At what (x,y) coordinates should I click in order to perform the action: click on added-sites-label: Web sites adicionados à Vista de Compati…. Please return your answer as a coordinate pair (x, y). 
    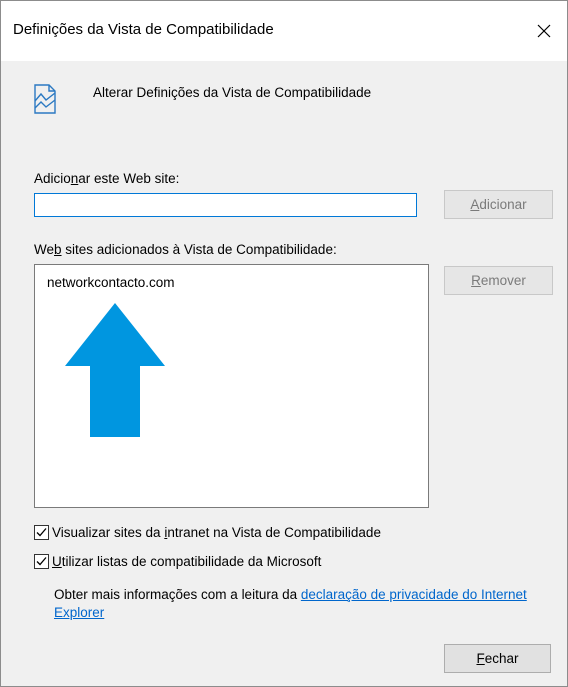
    Looking at the image, I should click on (185, 249).